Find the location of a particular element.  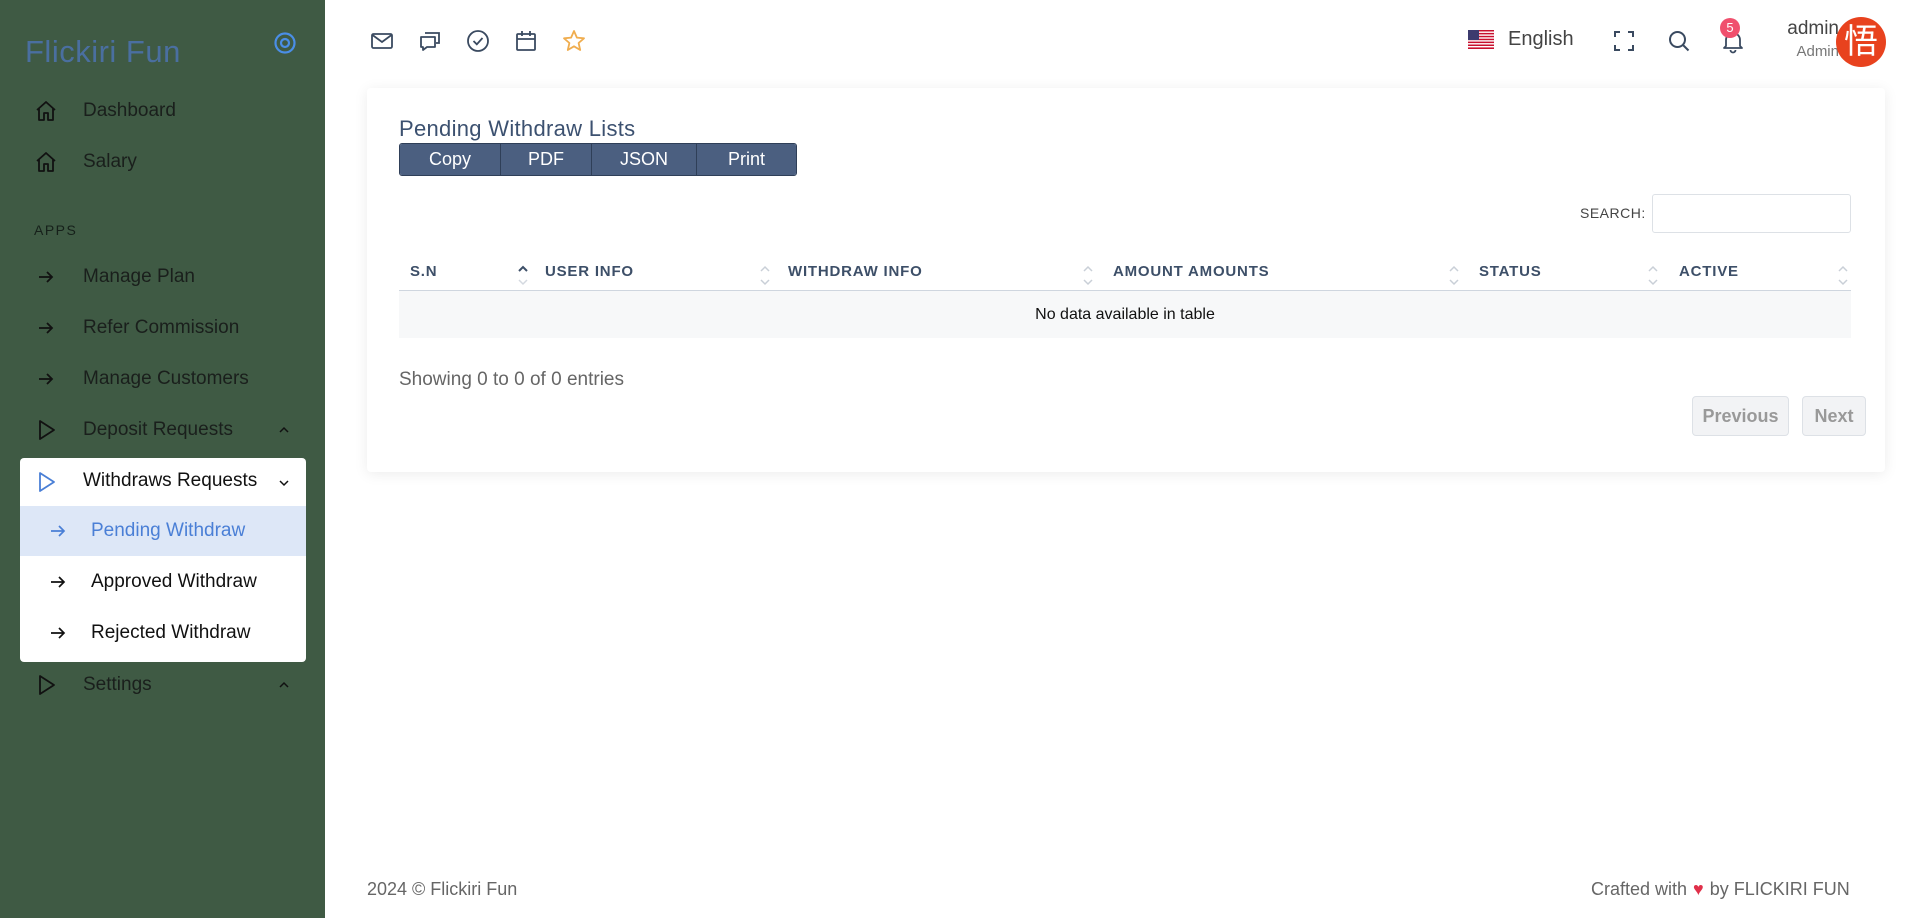

previous-button: Previous is located at coordinates (1740, 416).